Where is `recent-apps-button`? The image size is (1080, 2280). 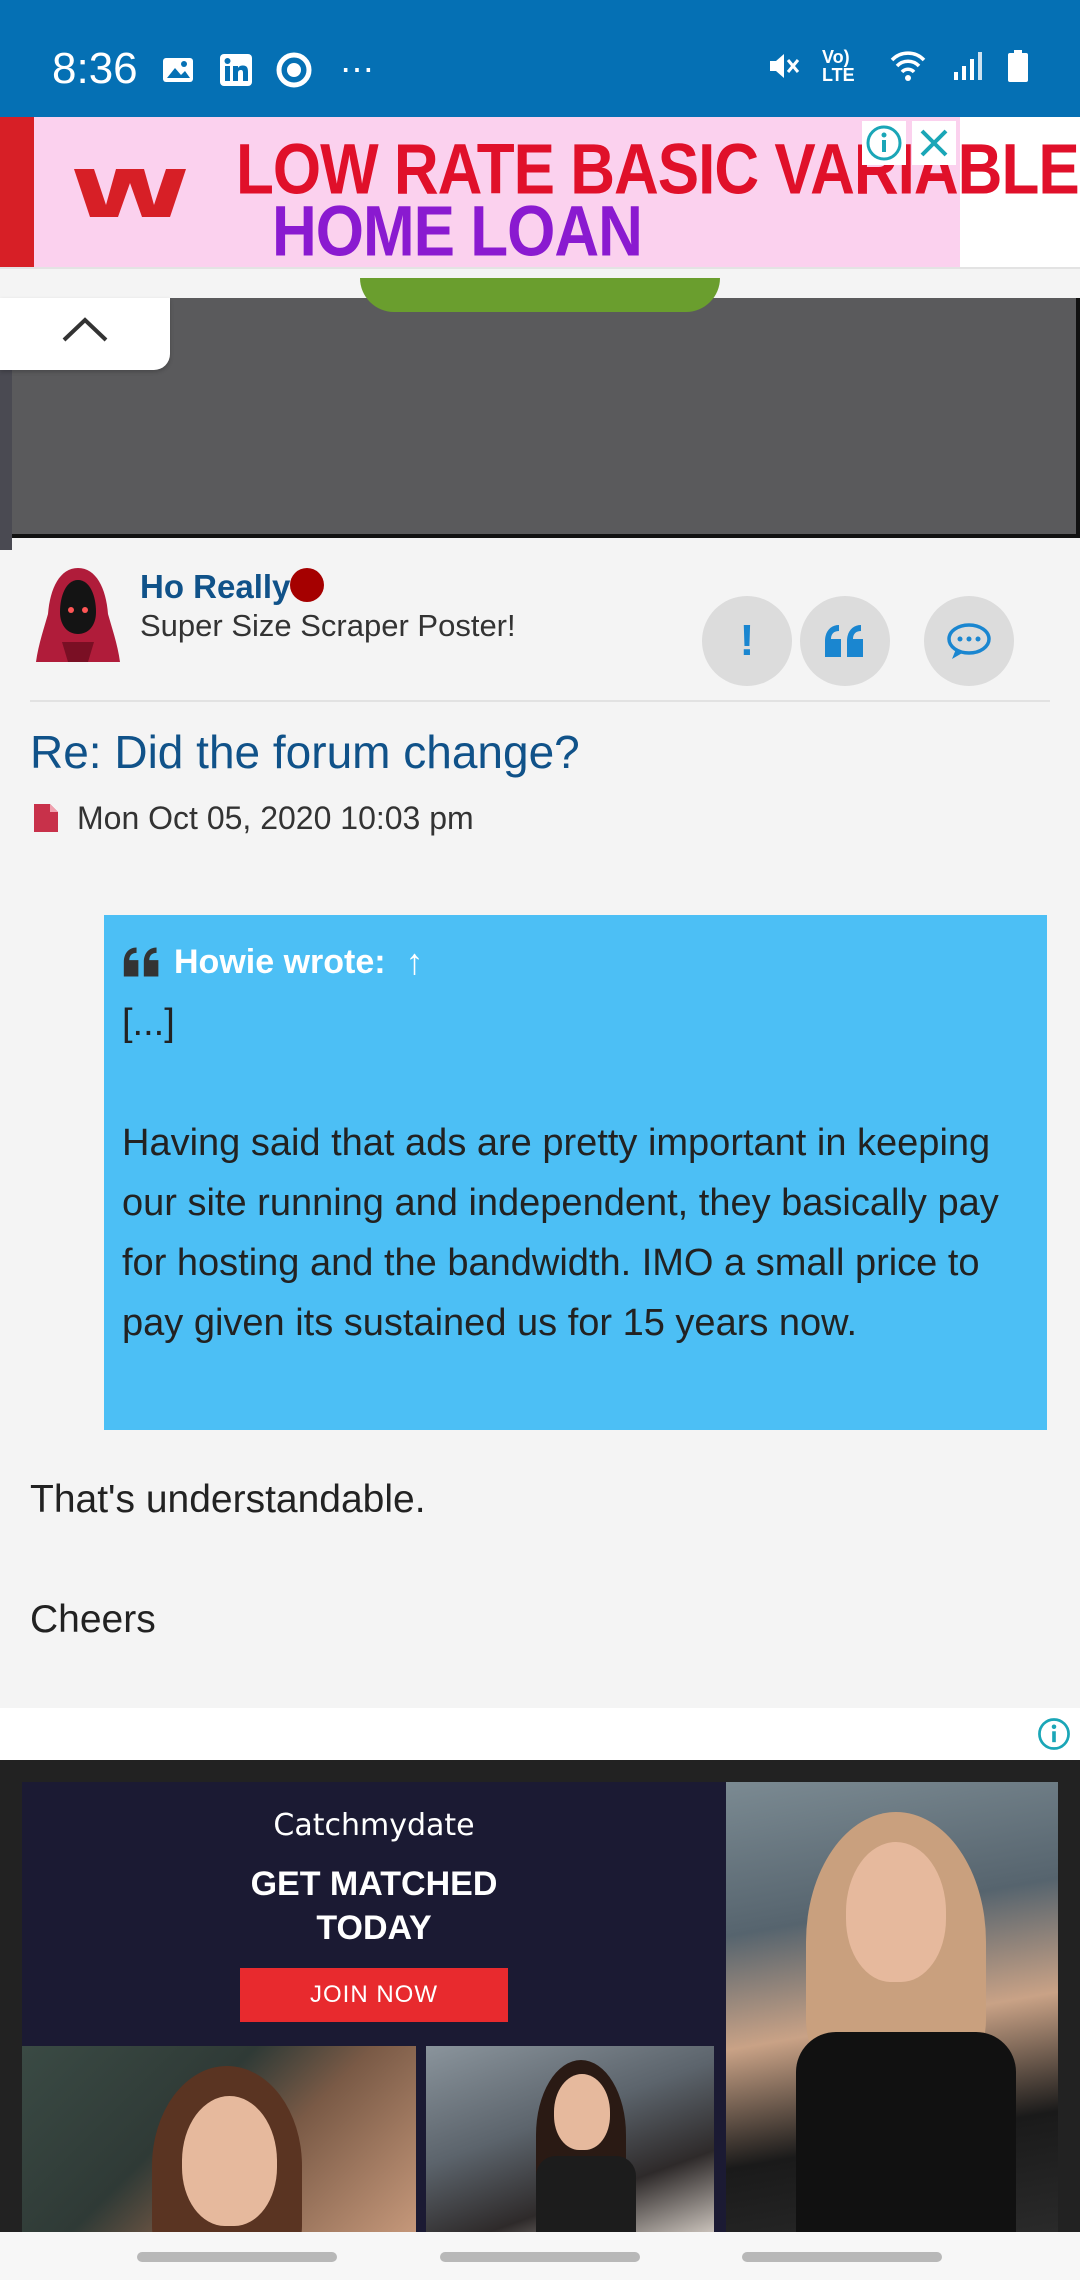 recent-apps-button is located at coordinates (237, 2257).